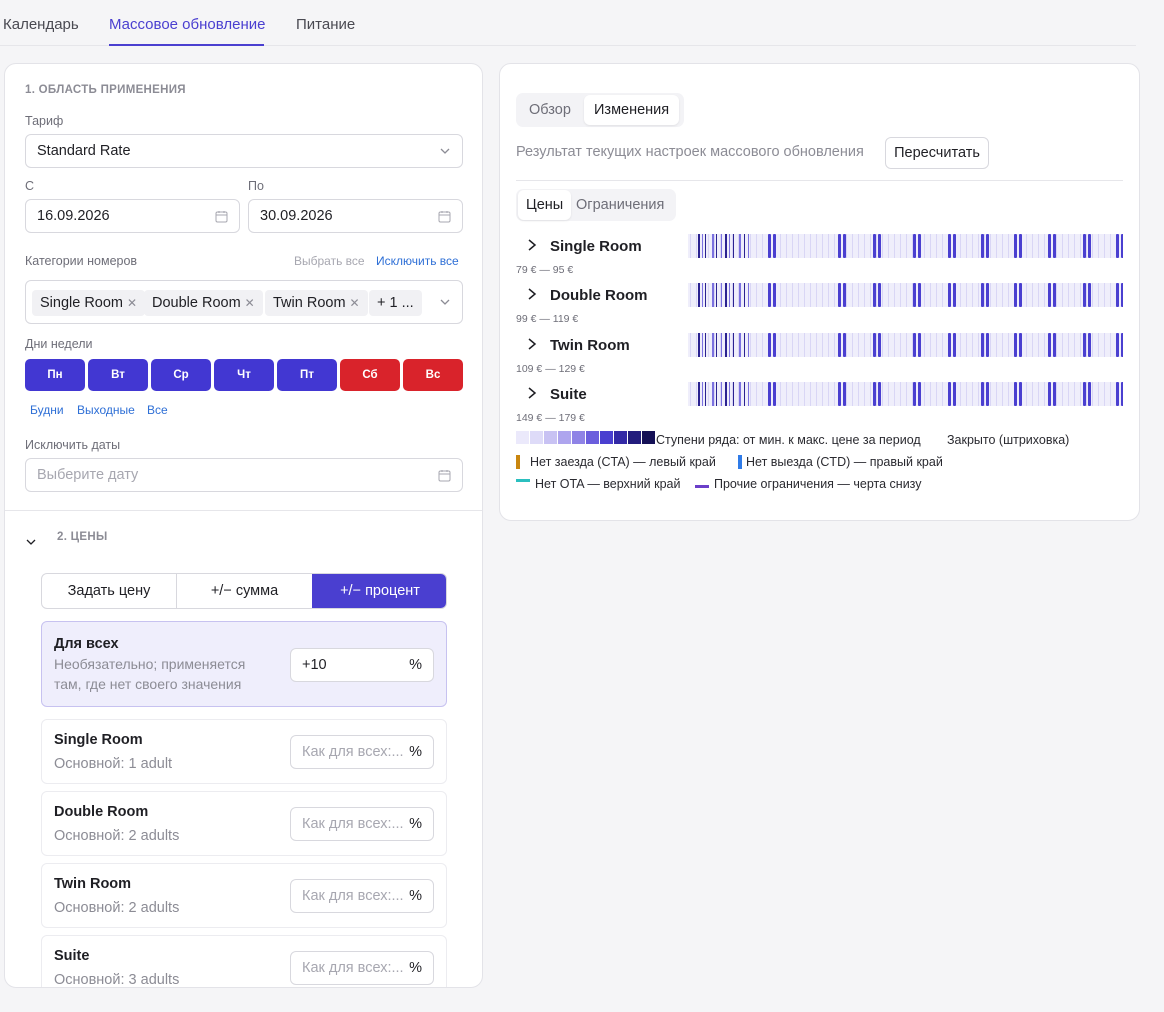 The height and width of the screenshot is (1012, 1164). What do you see at coordinates (821, 357) in the screenshot?
I see `preview-room-row: Twin Room 109 € — 129 €` at bounding box center [821, 357].